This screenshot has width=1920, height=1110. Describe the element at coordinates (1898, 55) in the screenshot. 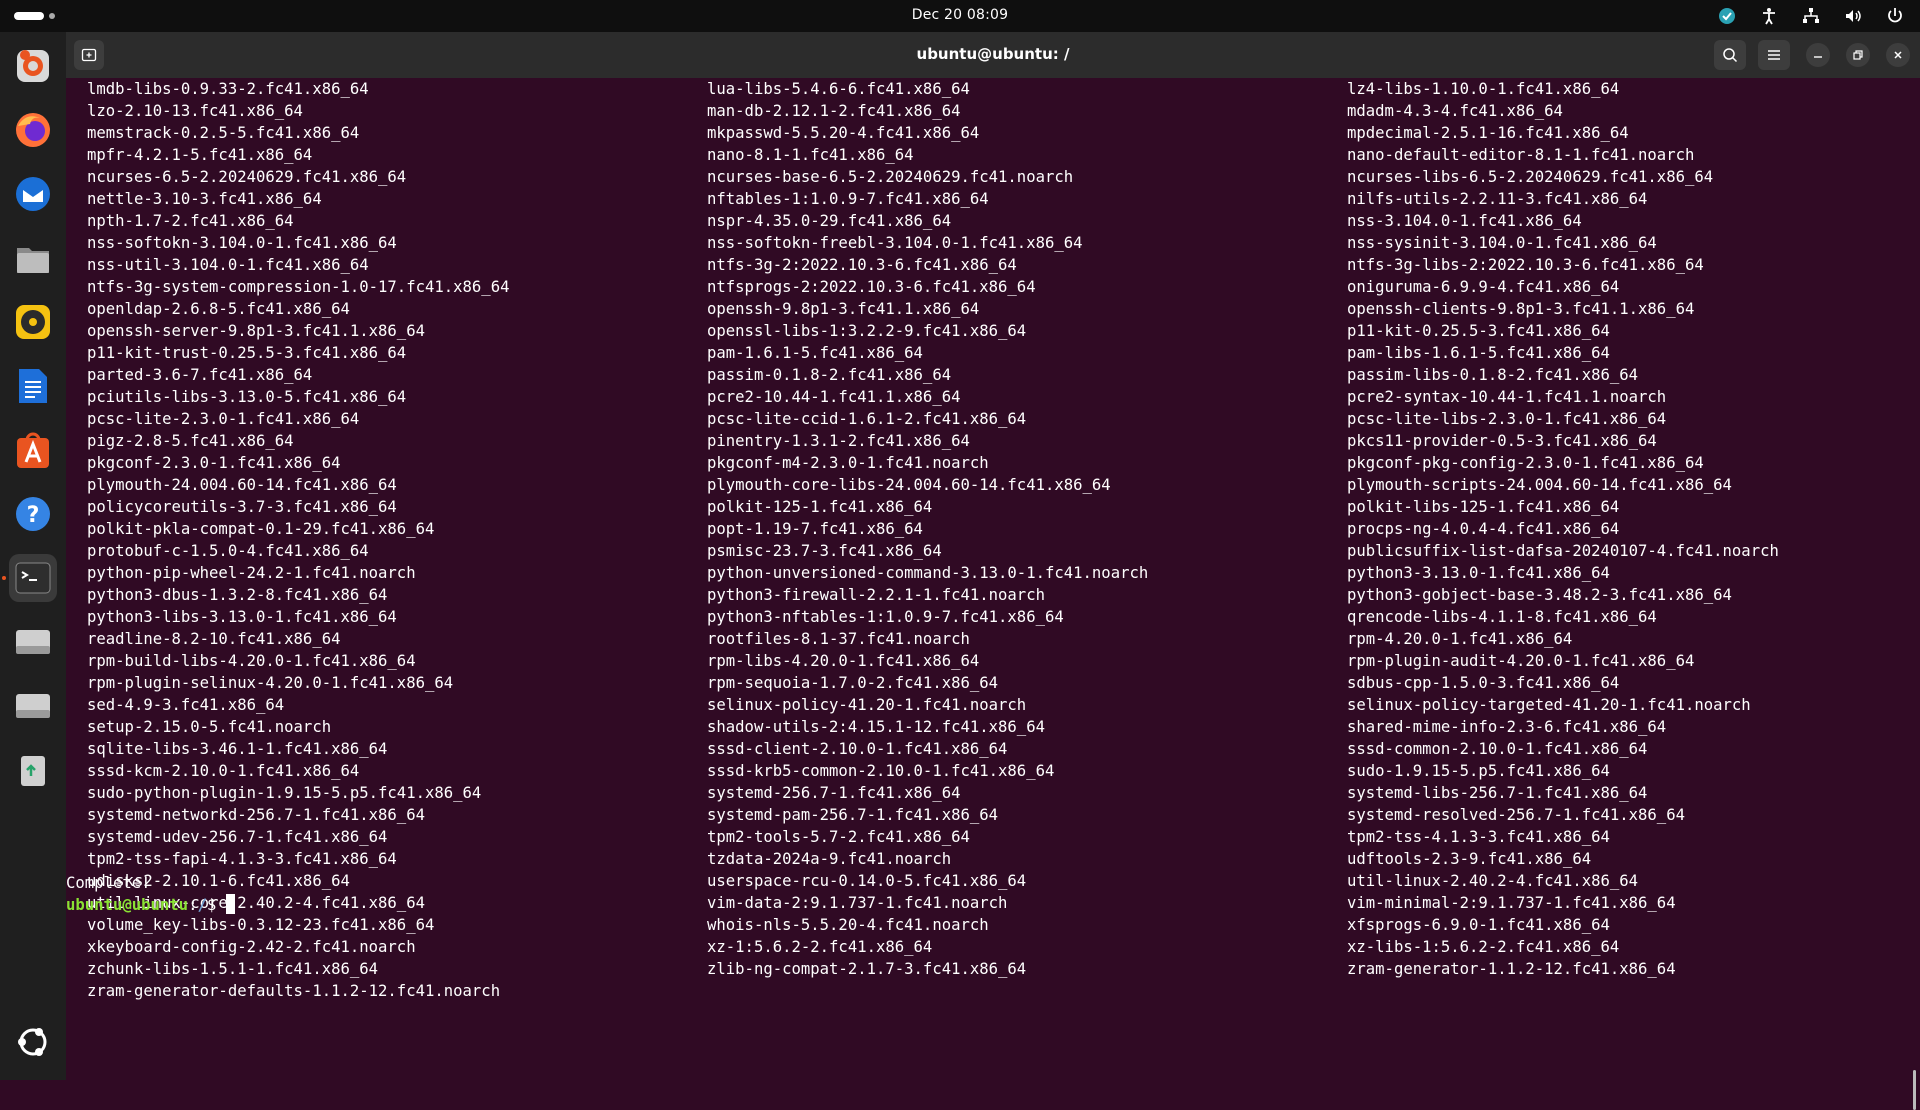

I see `close-button` at that location.